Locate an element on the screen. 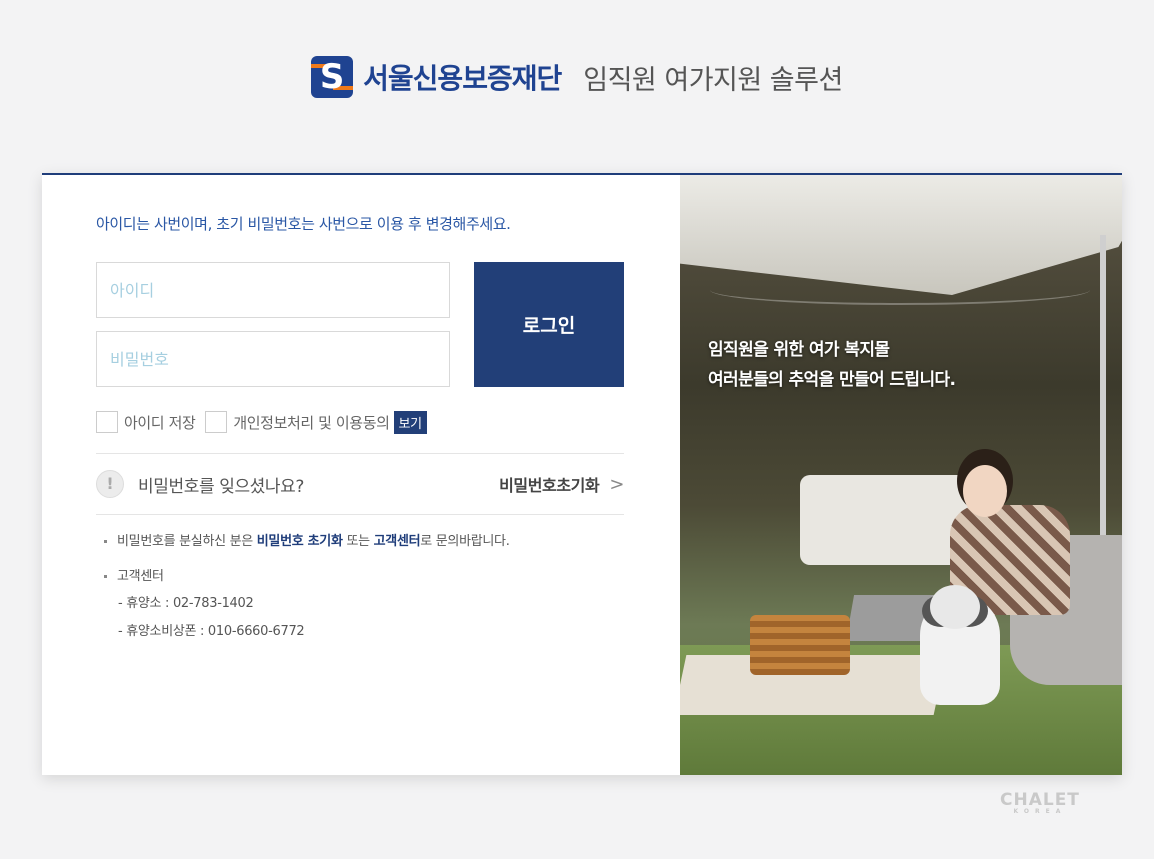 The image size is (1154, 859). reset-password-label: 비밀번호초기화 is located at coordinates (549, 485).